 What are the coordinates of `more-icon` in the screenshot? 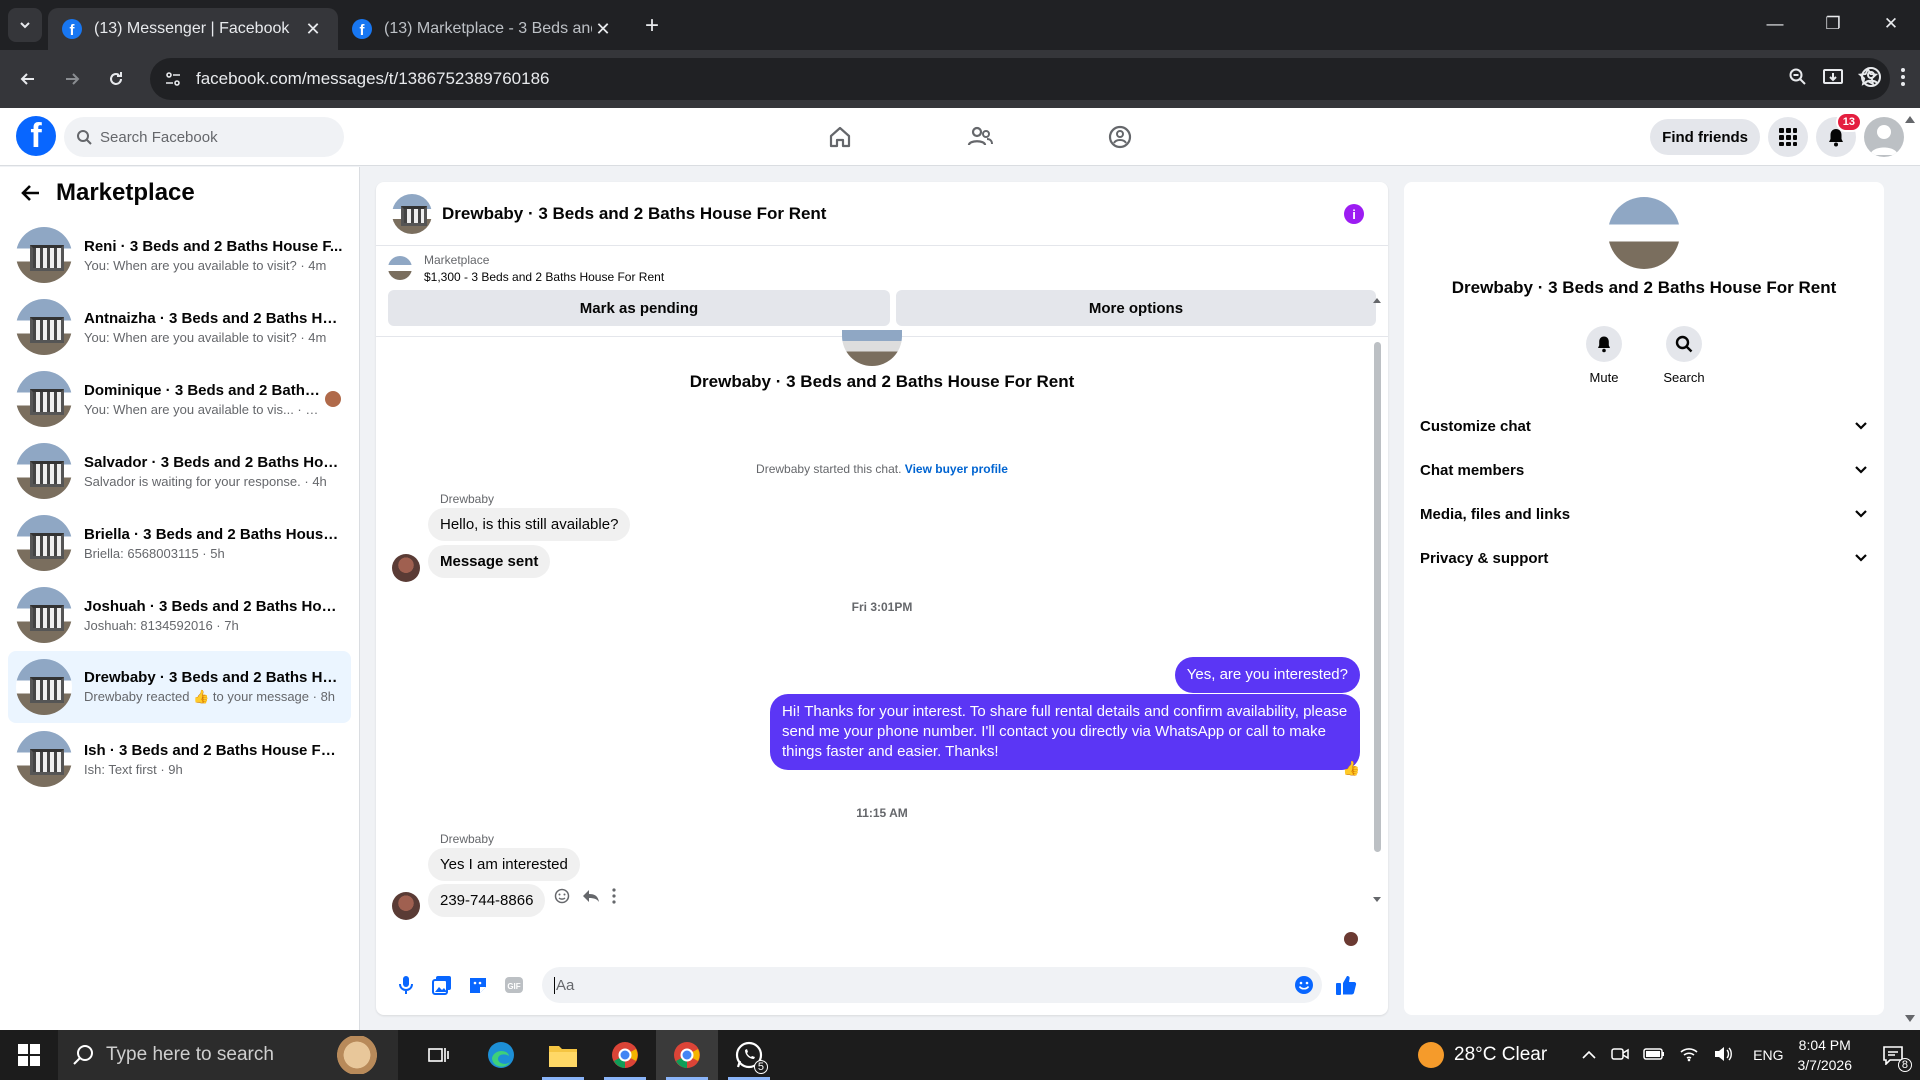 It's located at (614, 898).